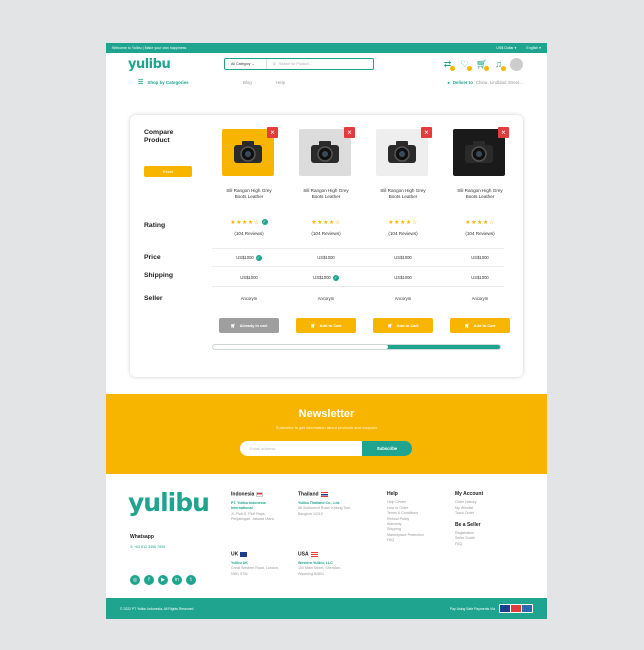  I want to click on youtube-icon: ▶, so click(163, 580).